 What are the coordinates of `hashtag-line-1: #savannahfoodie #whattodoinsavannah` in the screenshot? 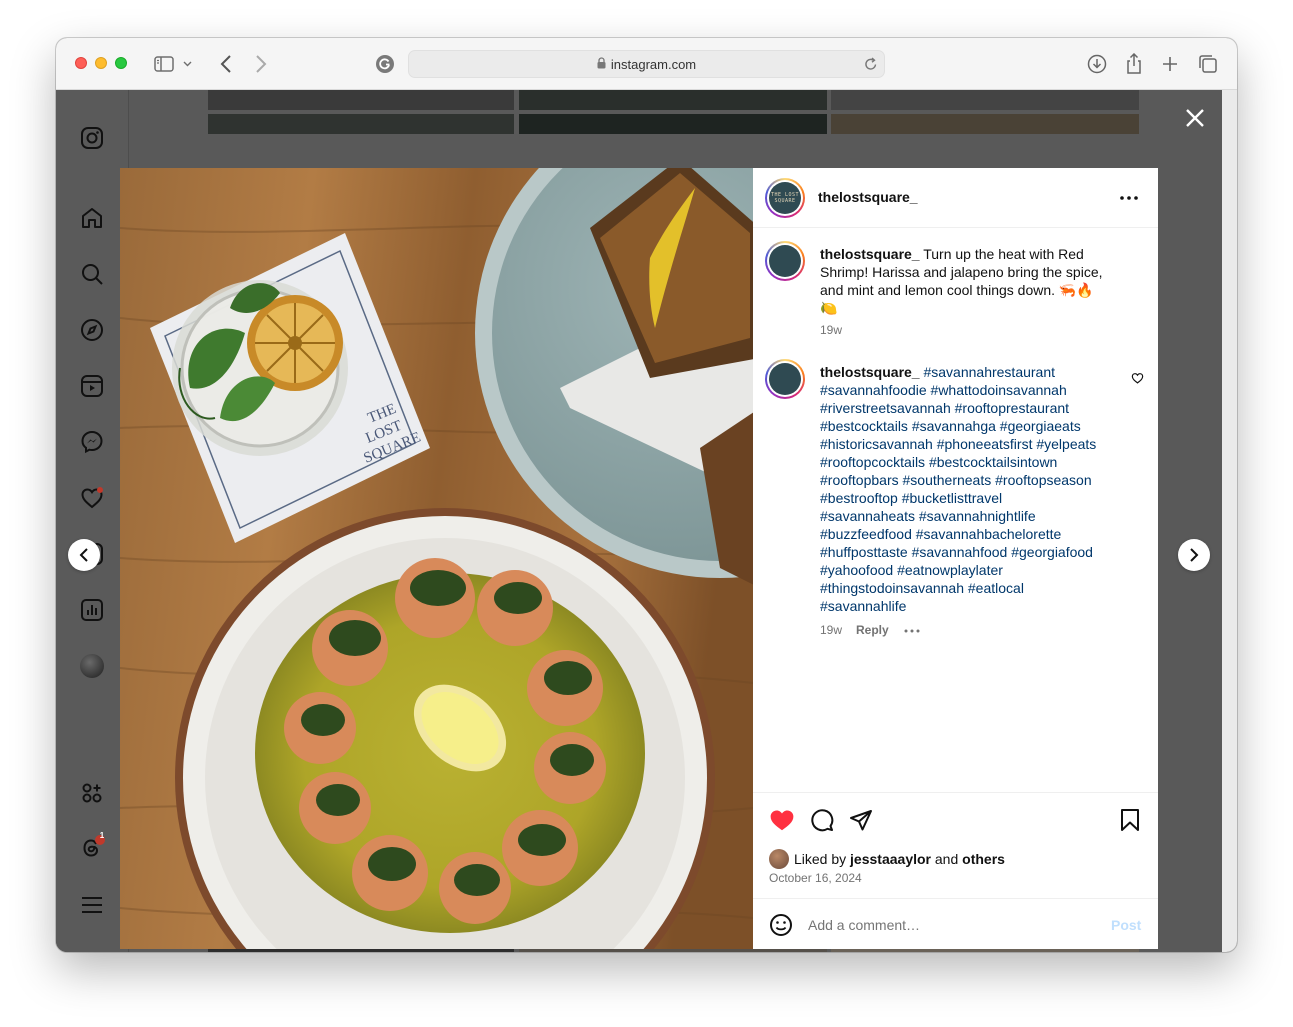 It's located at (975, 390).